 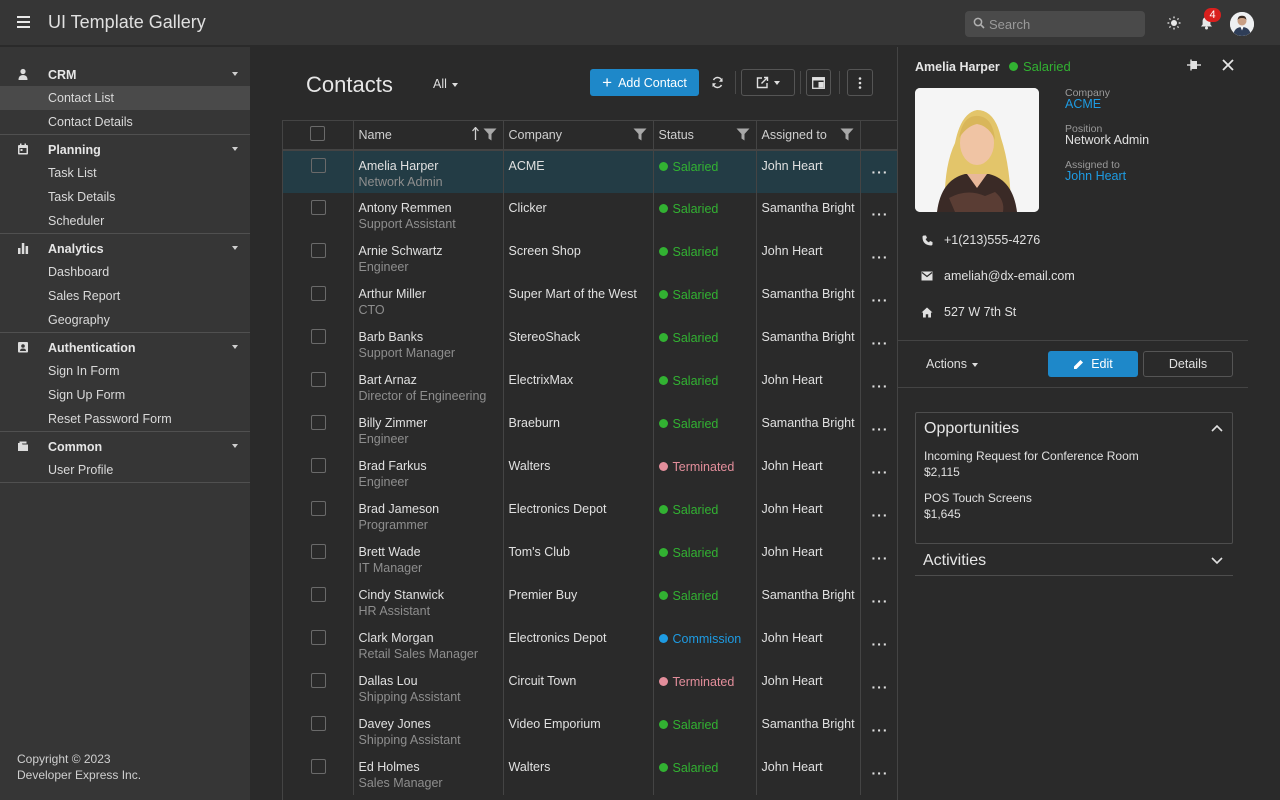 What do you see at coordinates (578, 429) in the screenshot?
I see `company-cell: Braeburn` at bounding box center [578, 429].